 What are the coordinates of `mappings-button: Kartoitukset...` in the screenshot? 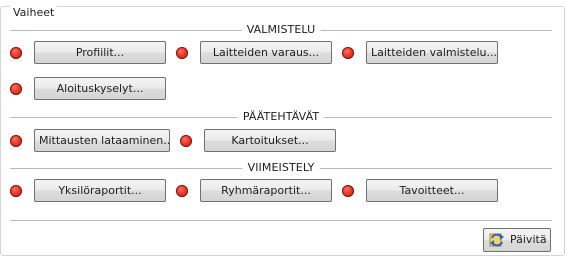 It's located at (270, 140).